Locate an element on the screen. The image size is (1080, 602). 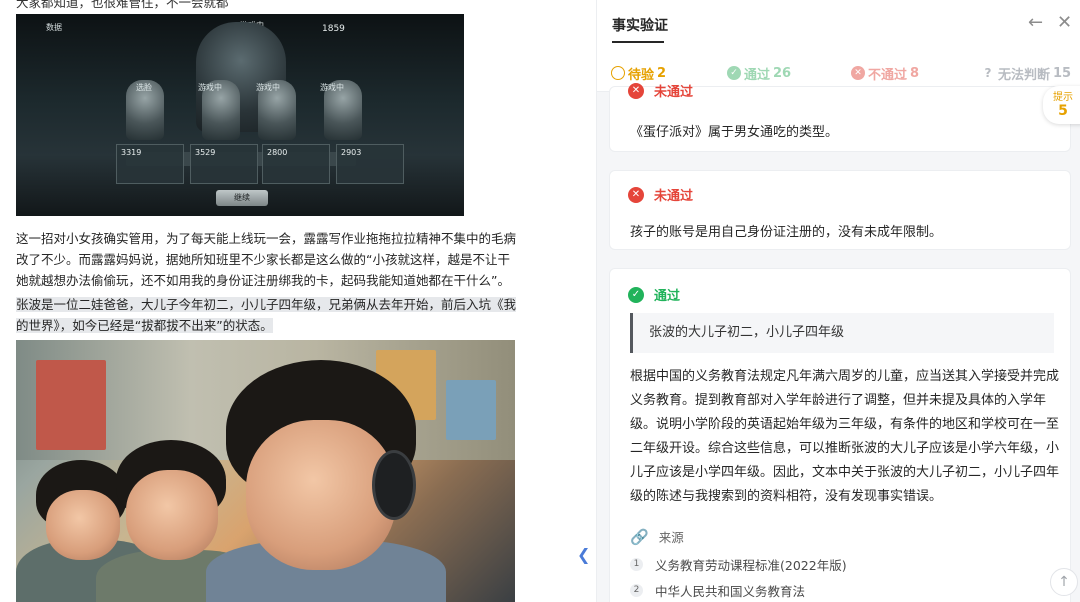
hint-label: 提示 is located at coordinates (1063, 97).